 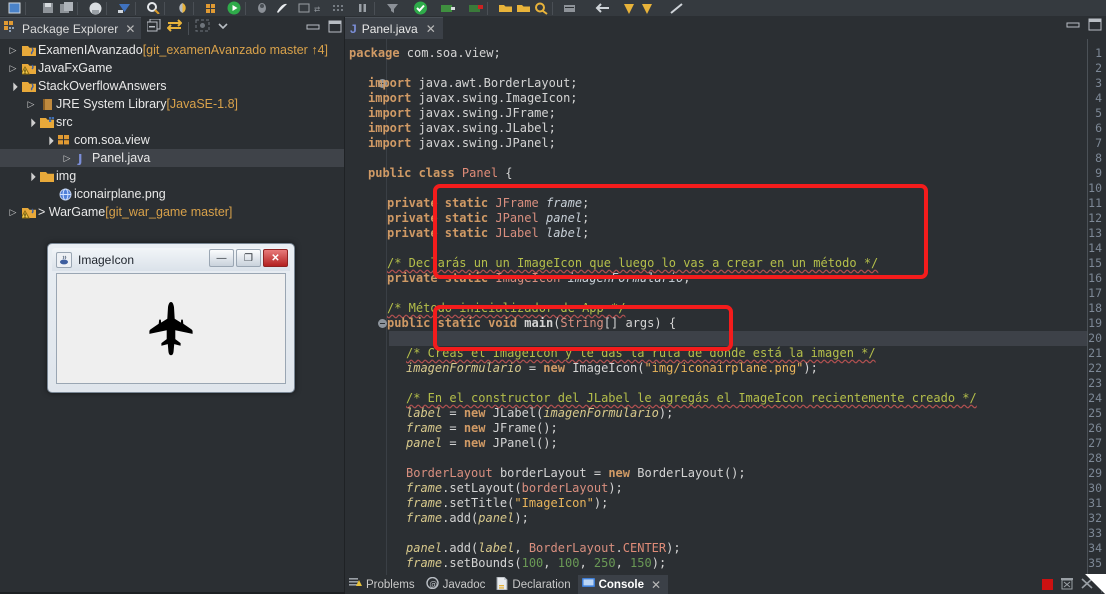 I want to click on run-config-icon, so click(x=448, y=8).